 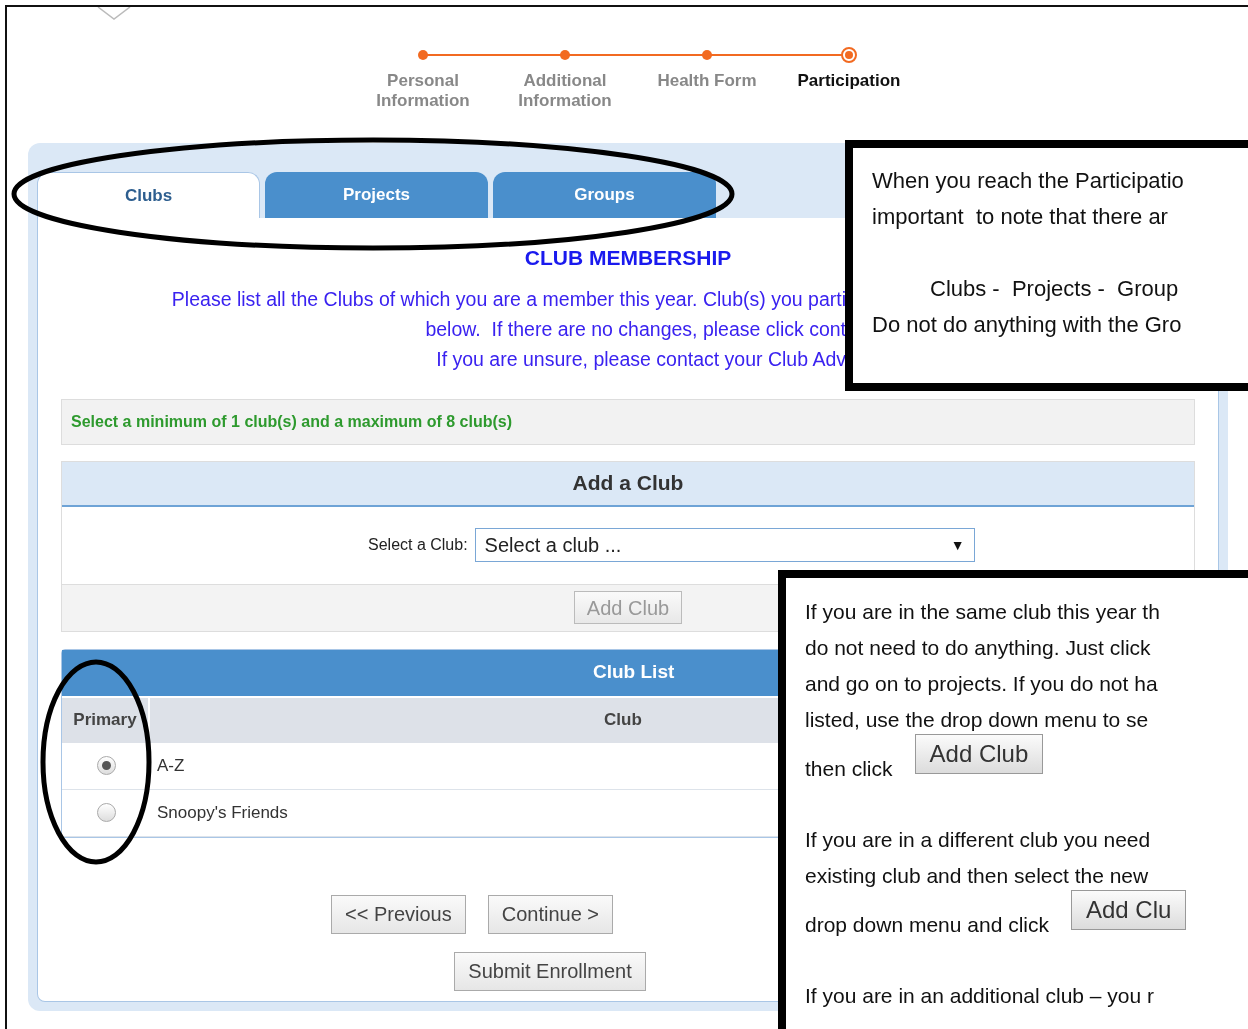 What do you see at coordinates (641, 359) in the screenshot?
I see `instruction-text: If you are unsure, please contact your Club Adv` at bounding box center [641, 359].